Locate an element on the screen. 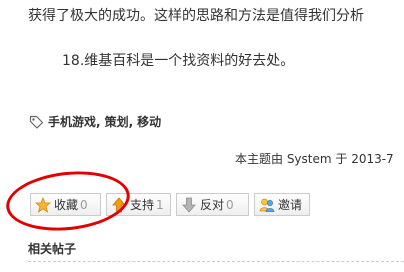 The image size is (404, 272). oppose-button: 反对 0 is located at coordinates (212, 204).